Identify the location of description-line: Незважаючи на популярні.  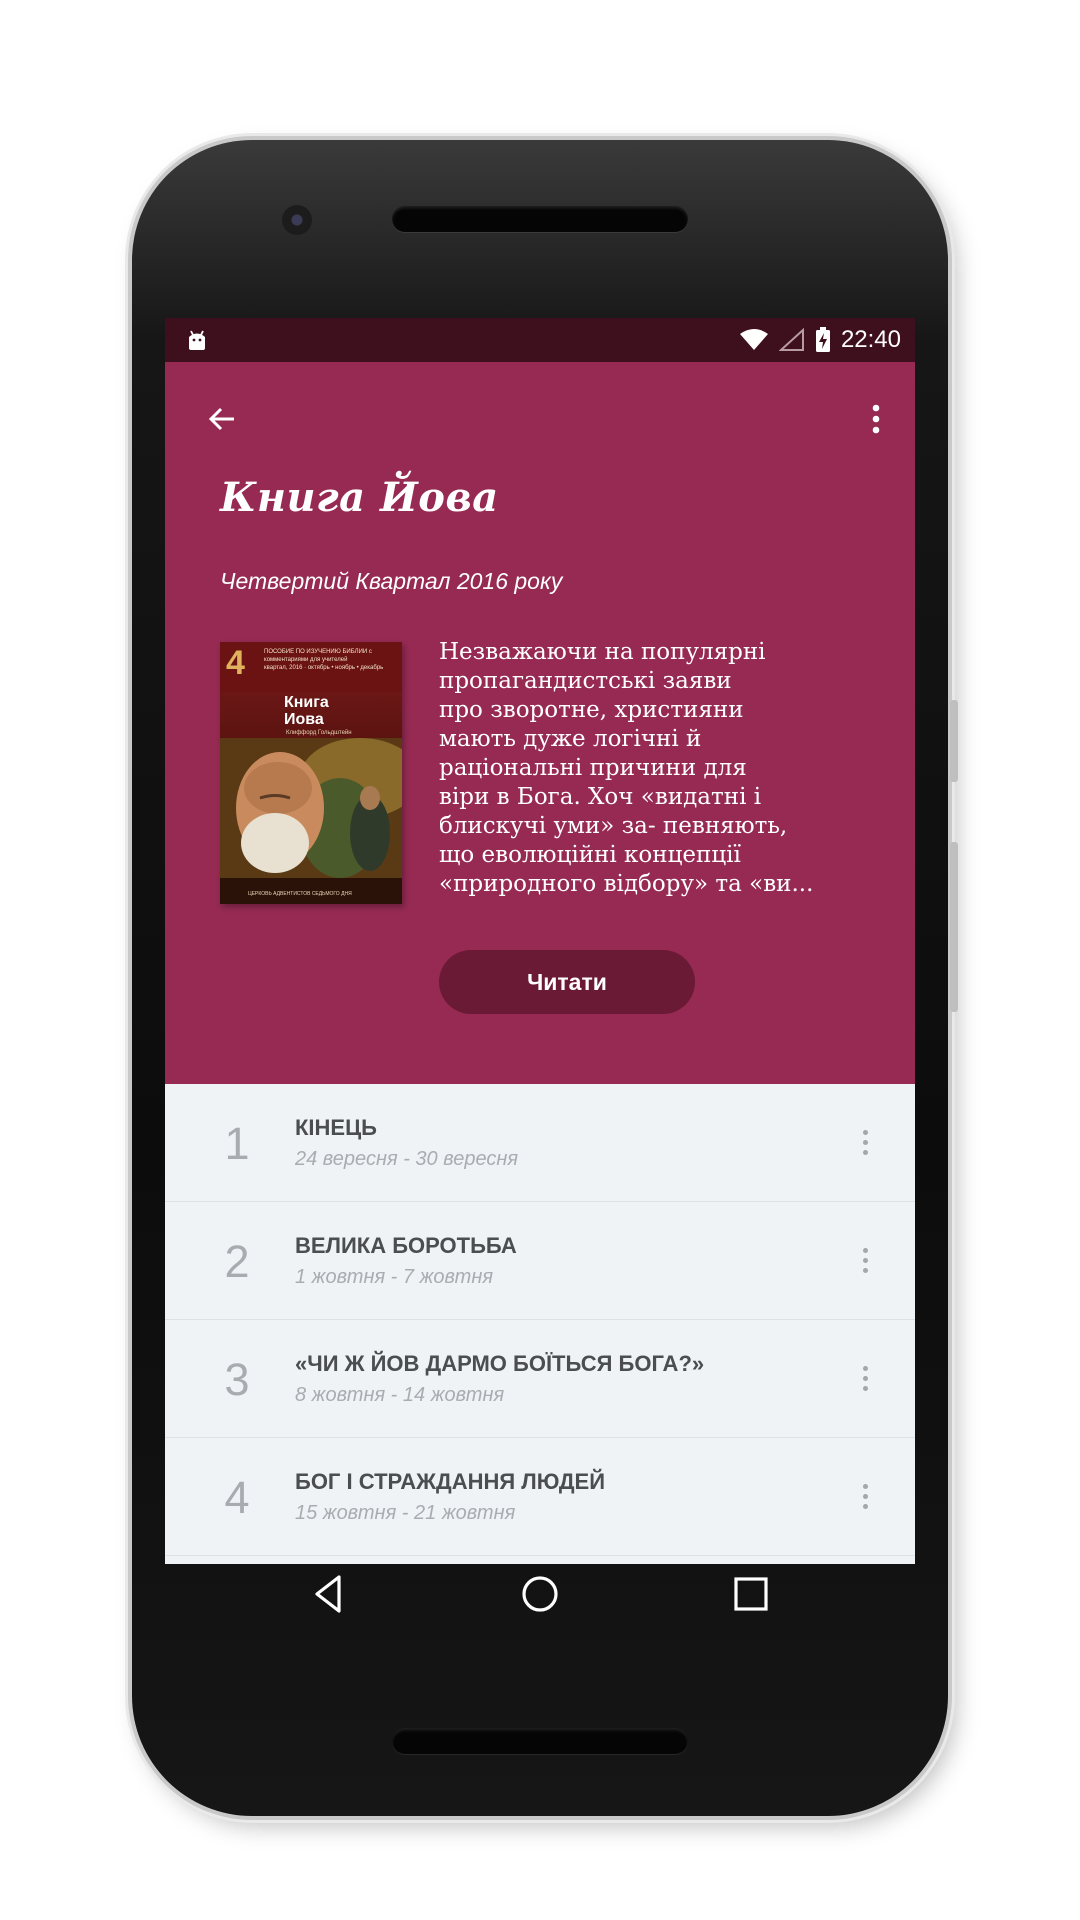
(602, 652).